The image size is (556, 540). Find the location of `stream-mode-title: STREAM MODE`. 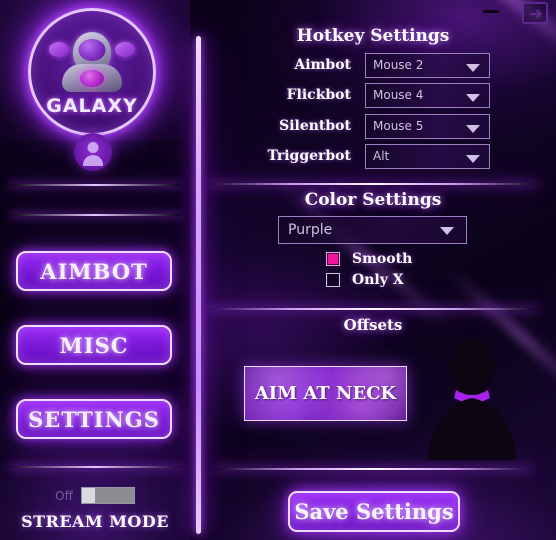

stream-mode-title: STREAM MODE is located at coordinates (95, 521).